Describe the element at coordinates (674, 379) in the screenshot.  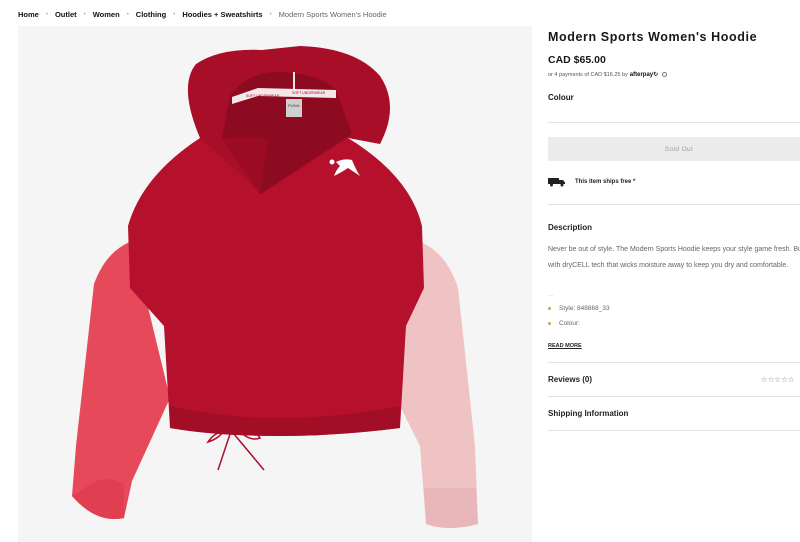
I see `reviews-header: Reviews (0) ☆☆☆☆☆ ▴` at that location.